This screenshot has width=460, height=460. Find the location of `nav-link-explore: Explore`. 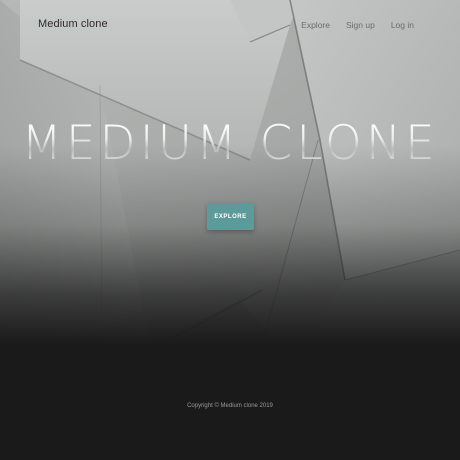

nav-link-explore: Explore is located at coordinates (315, 25).